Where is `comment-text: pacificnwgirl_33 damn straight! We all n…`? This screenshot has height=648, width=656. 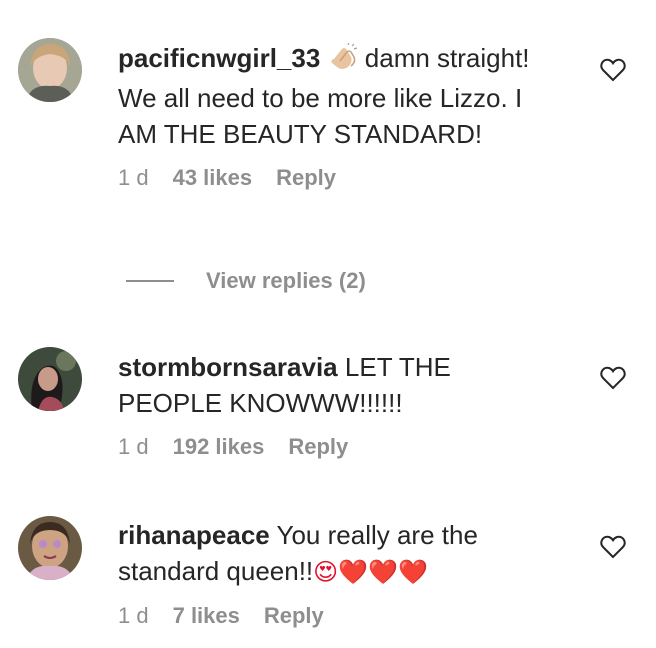
comment-text: pacificnwgirl_33 damn straight! We all n… is located at coordinates (338, 96).